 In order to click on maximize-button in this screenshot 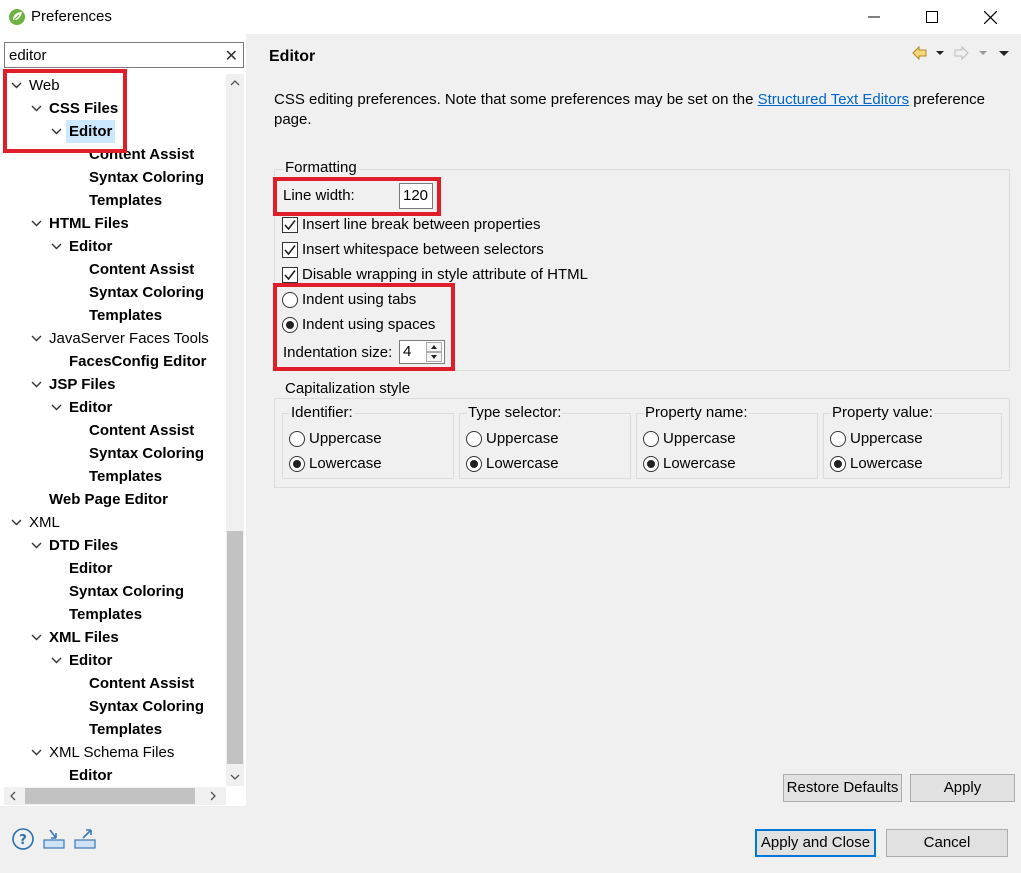, I will do `click(932, 17)`.